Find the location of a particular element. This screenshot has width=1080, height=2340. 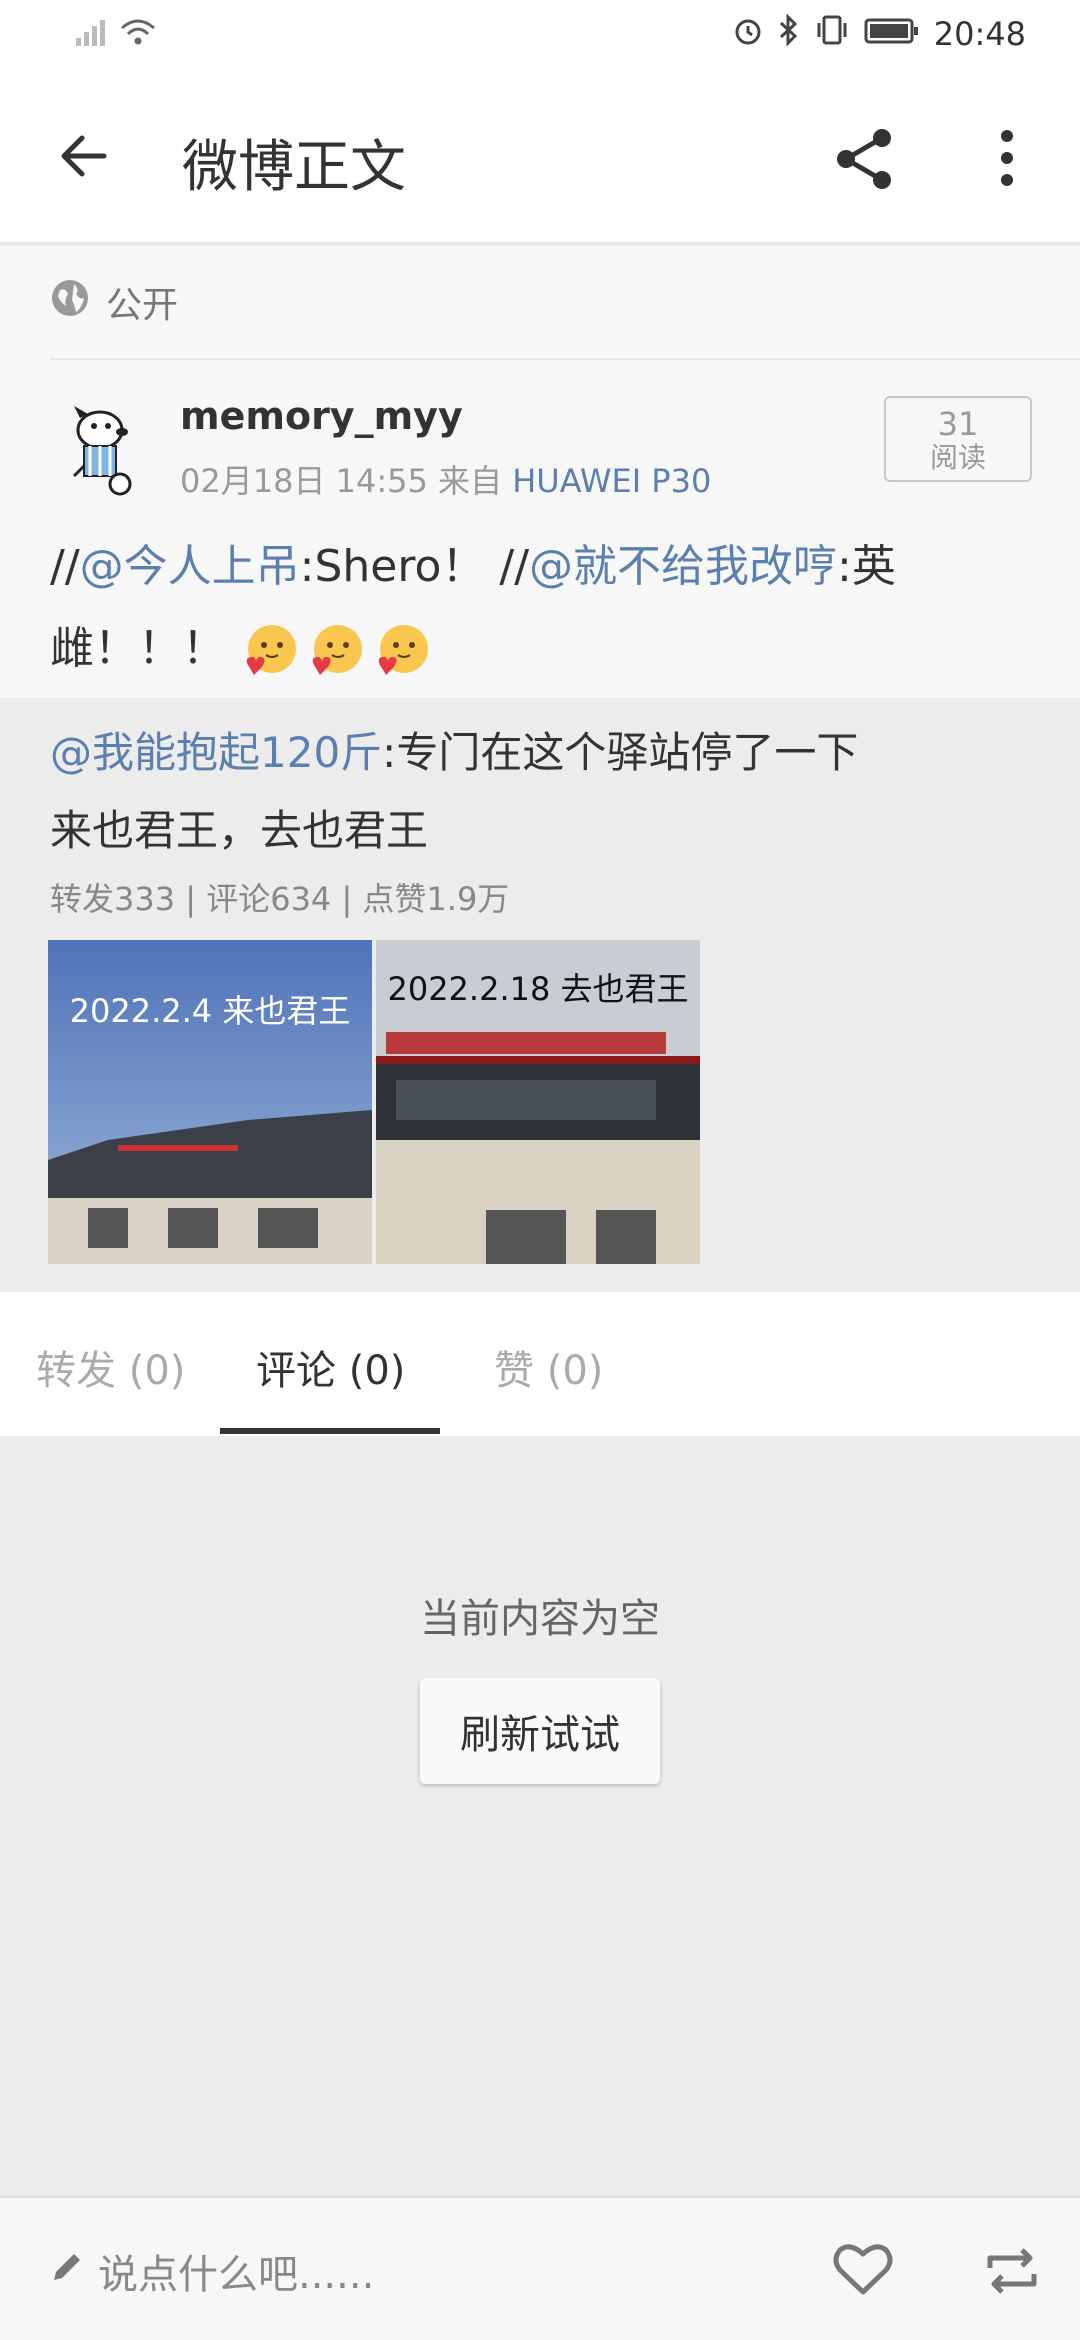

text-prefix: // is located at coordinates (65, 566).